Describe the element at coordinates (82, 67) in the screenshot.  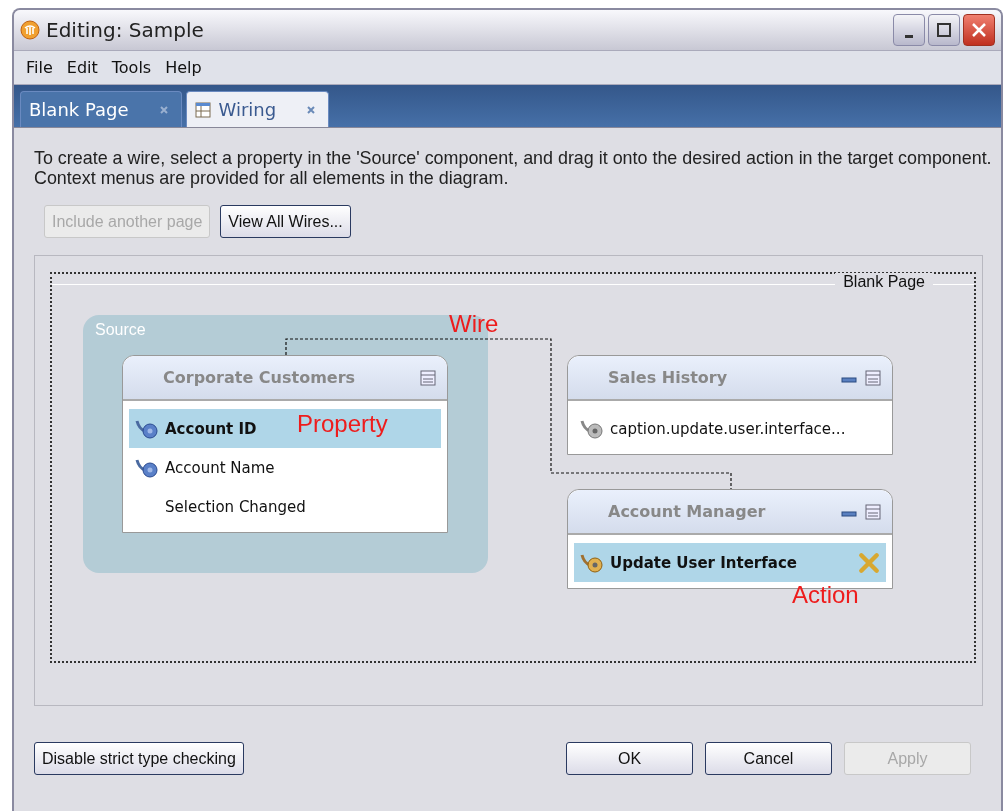
I see `menu-item: Edit` at that location.